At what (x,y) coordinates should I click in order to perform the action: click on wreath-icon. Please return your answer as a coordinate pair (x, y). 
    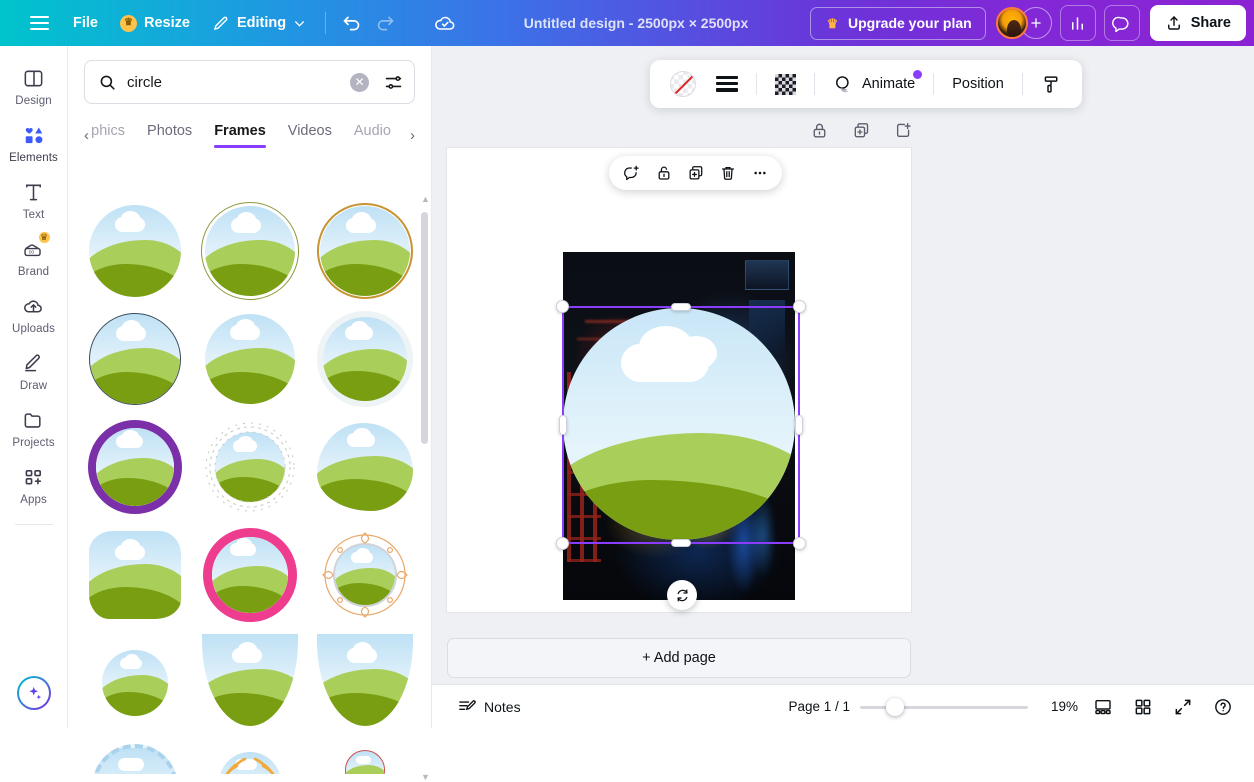
    Looking at the image, I should click on (250, 467).